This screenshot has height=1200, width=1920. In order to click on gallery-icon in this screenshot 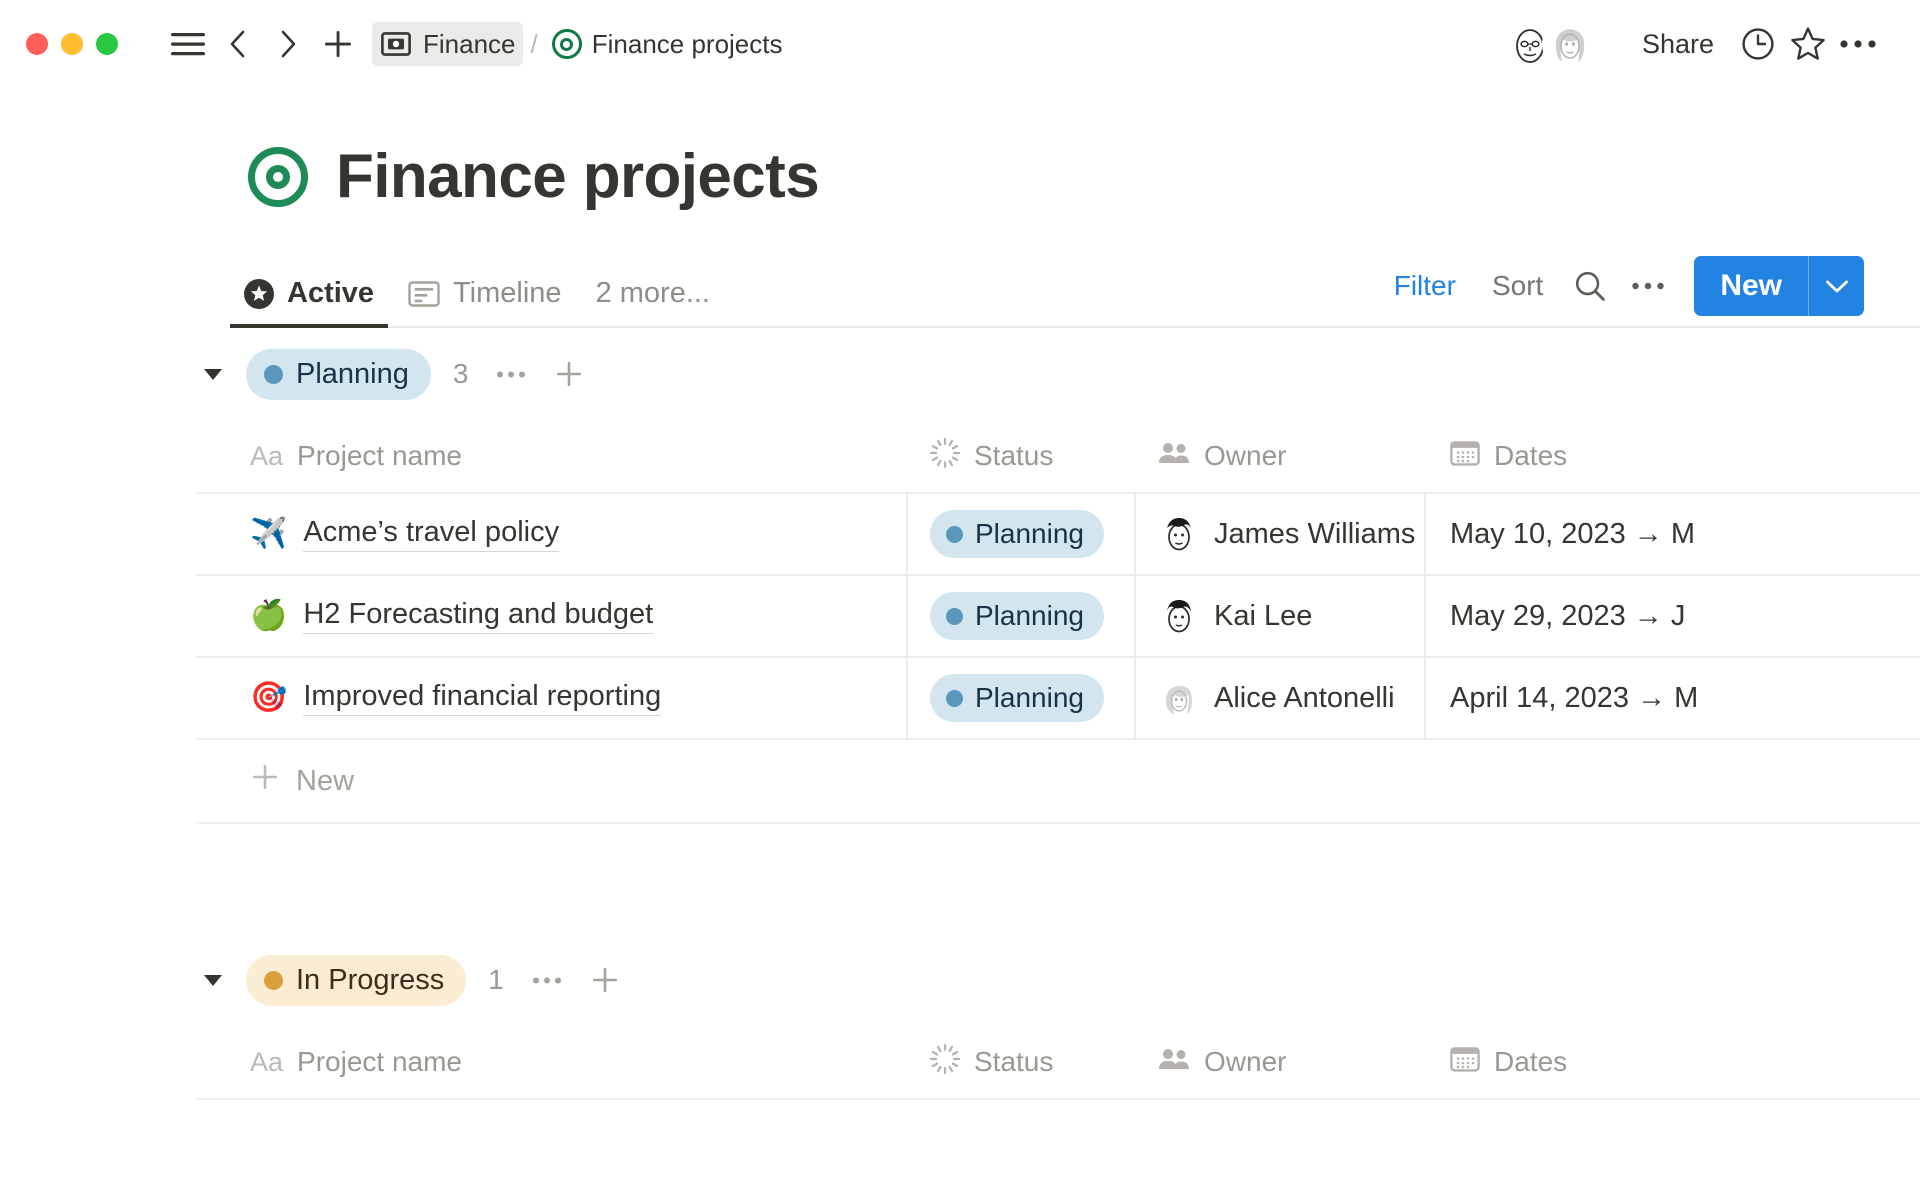, I will do `click(424, 294)`.